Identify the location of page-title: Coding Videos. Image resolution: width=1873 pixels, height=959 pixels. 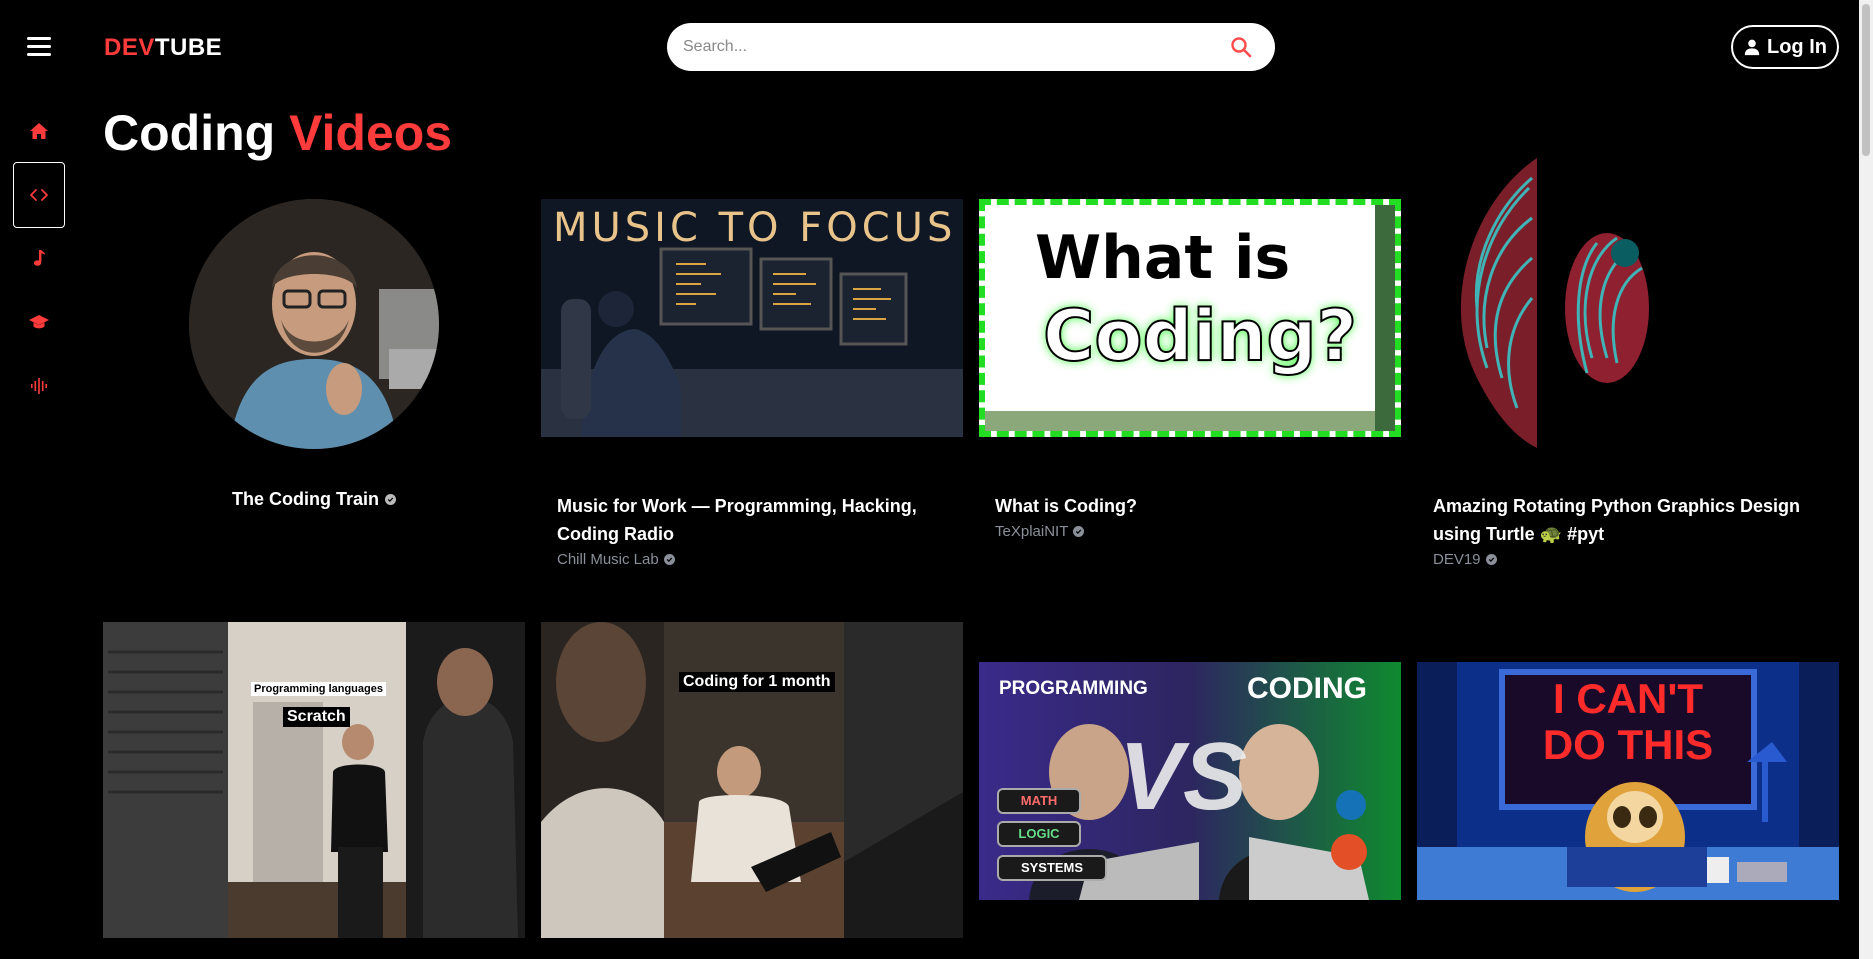
(277, 133).